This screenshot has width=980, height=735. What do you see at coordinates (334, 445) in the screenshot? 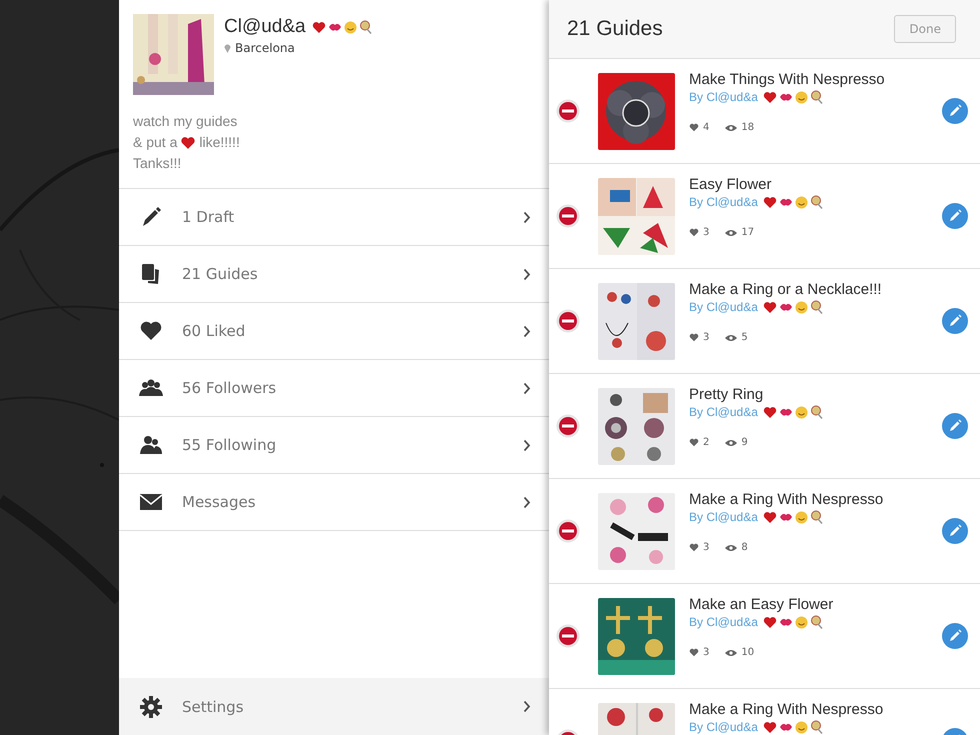
I see `menu-item: 55 Following` at bounding box center [334, 445].